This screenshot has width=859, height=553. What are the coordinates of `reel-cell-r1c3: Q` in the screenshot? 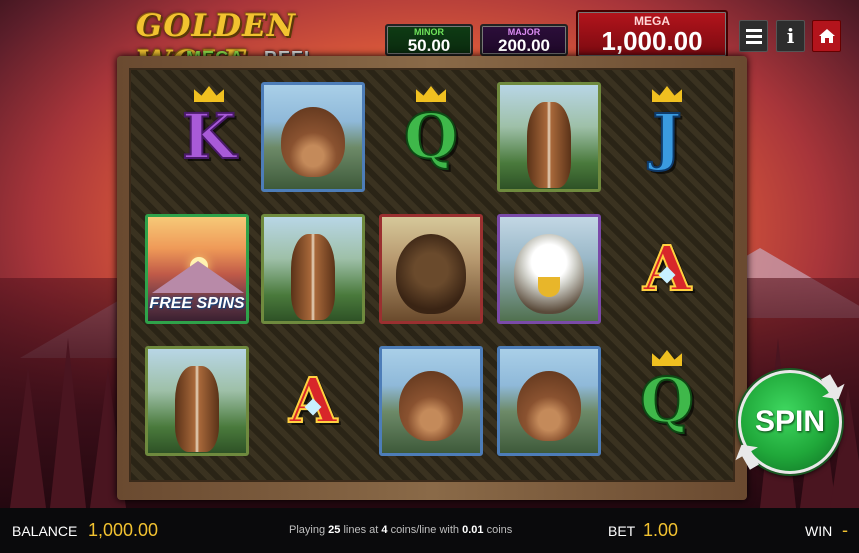 It's located at (431, 137).